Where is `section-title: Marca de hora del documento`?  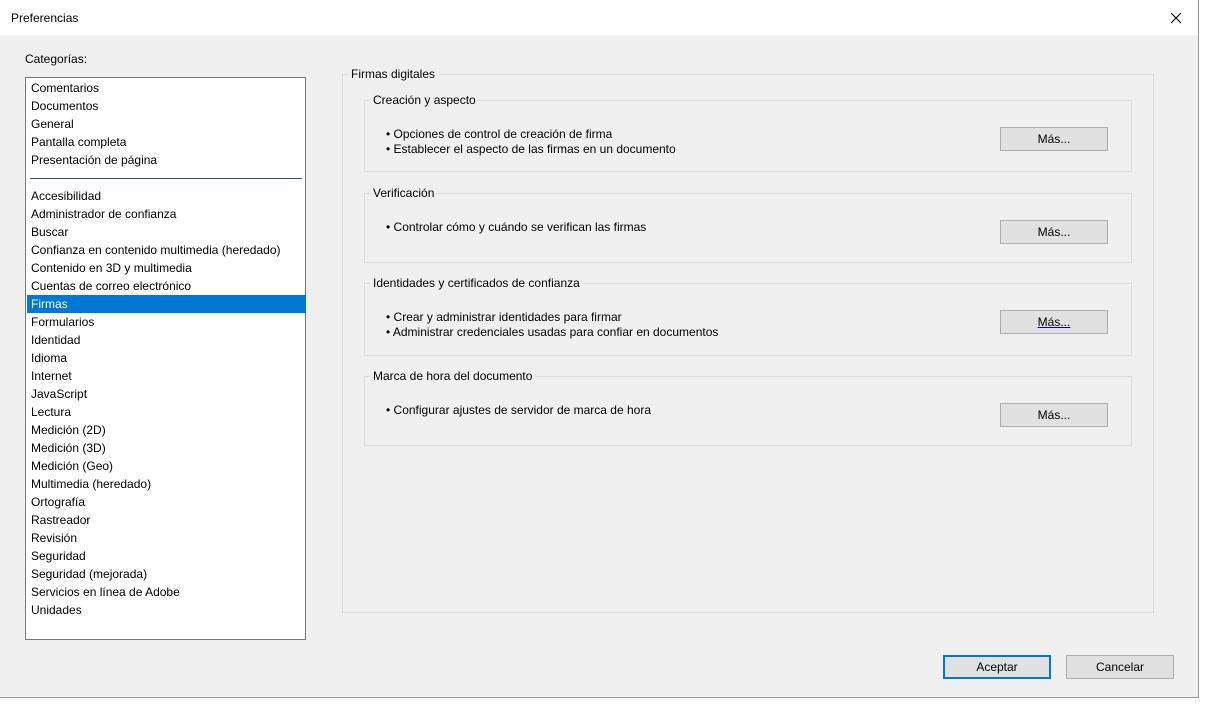 section-title: Marca de hora del documento is located at coordinates (453, 376).